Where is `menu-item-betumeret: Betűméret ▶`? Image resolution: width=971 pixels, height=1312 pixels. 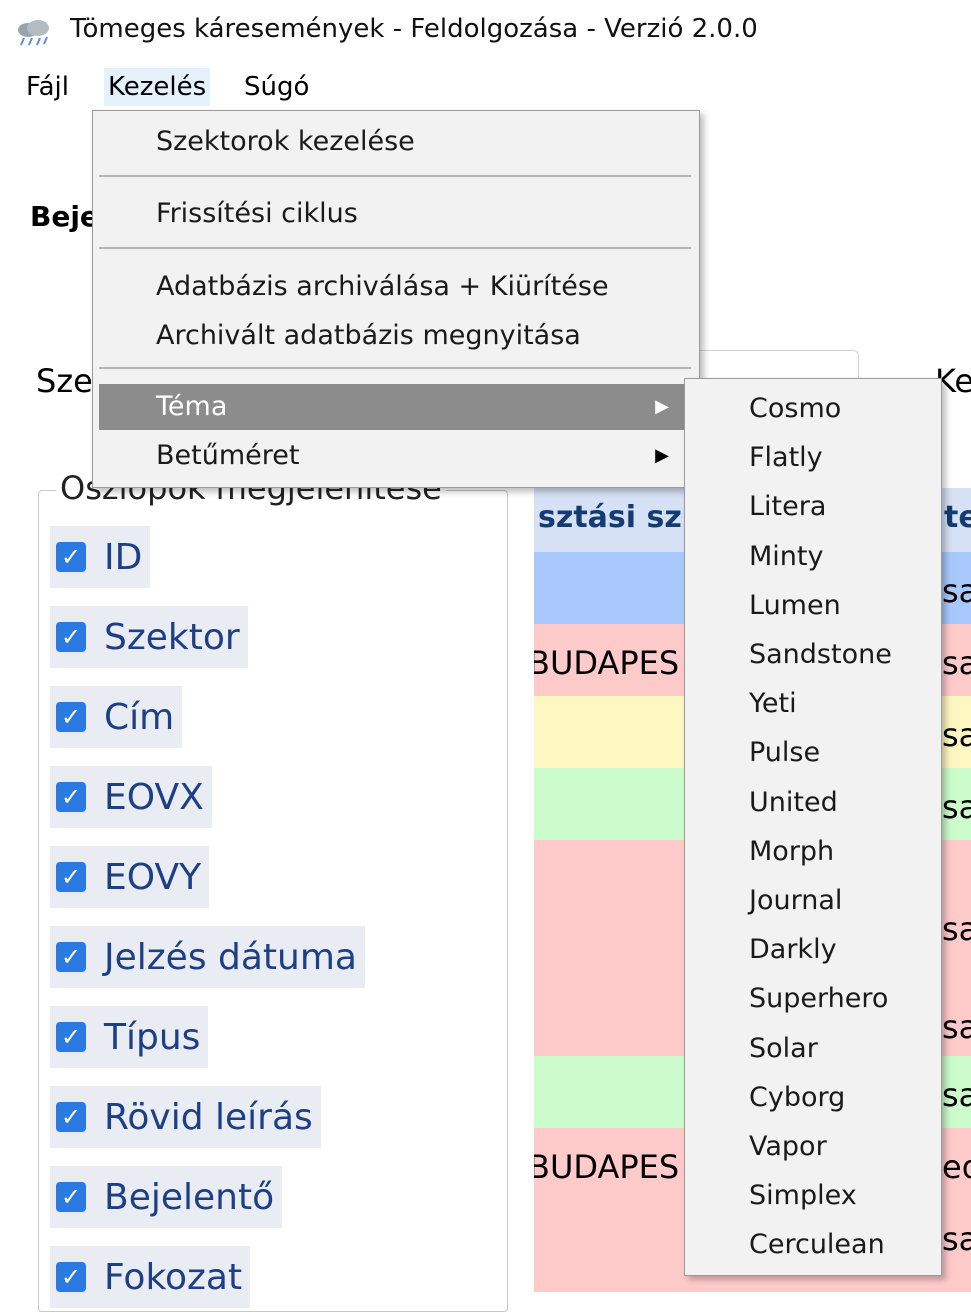
menu-item-betumeret: Betűméret ▶ is located at coordinates (395, 456).